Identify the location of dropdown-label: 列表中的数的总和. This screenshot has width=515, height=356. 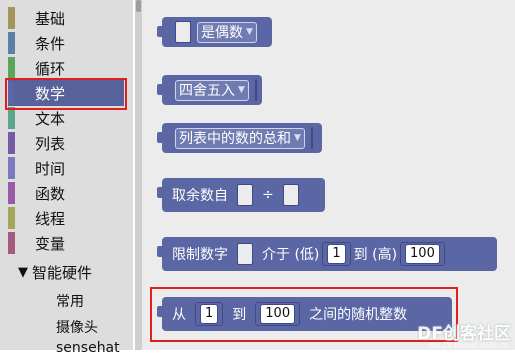
(235, 139).